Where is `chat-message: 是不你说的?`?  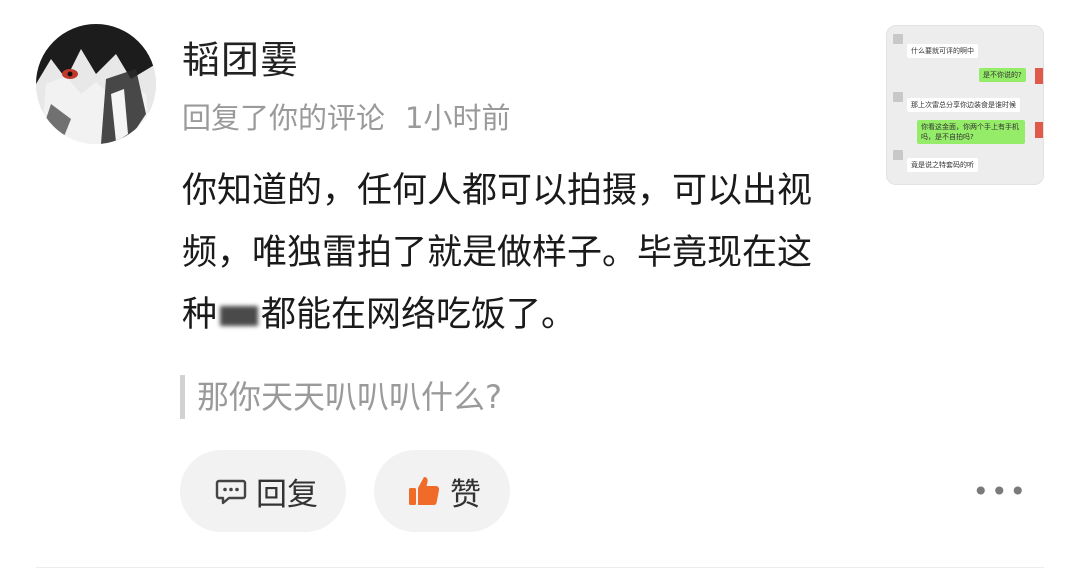 chat-message: 是不你说的? is located at coordinates (1002, 75).